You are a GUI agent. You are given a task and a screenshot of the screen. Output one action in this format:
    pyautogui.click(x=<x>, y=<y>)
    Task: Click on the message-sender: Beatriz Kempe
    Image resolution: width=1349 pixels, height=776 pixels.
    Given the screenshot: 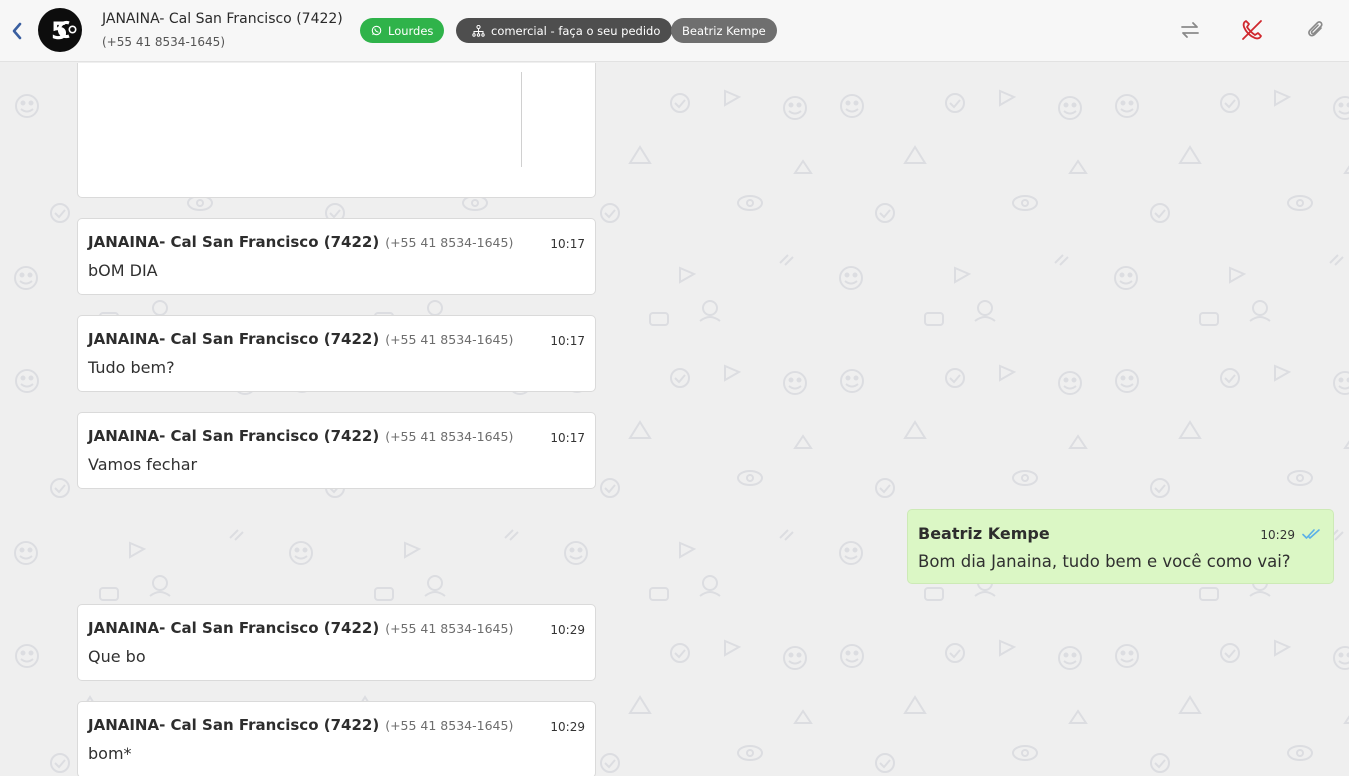 What is the action you would take?
    pyautogui.click(x=984, y=533)
    